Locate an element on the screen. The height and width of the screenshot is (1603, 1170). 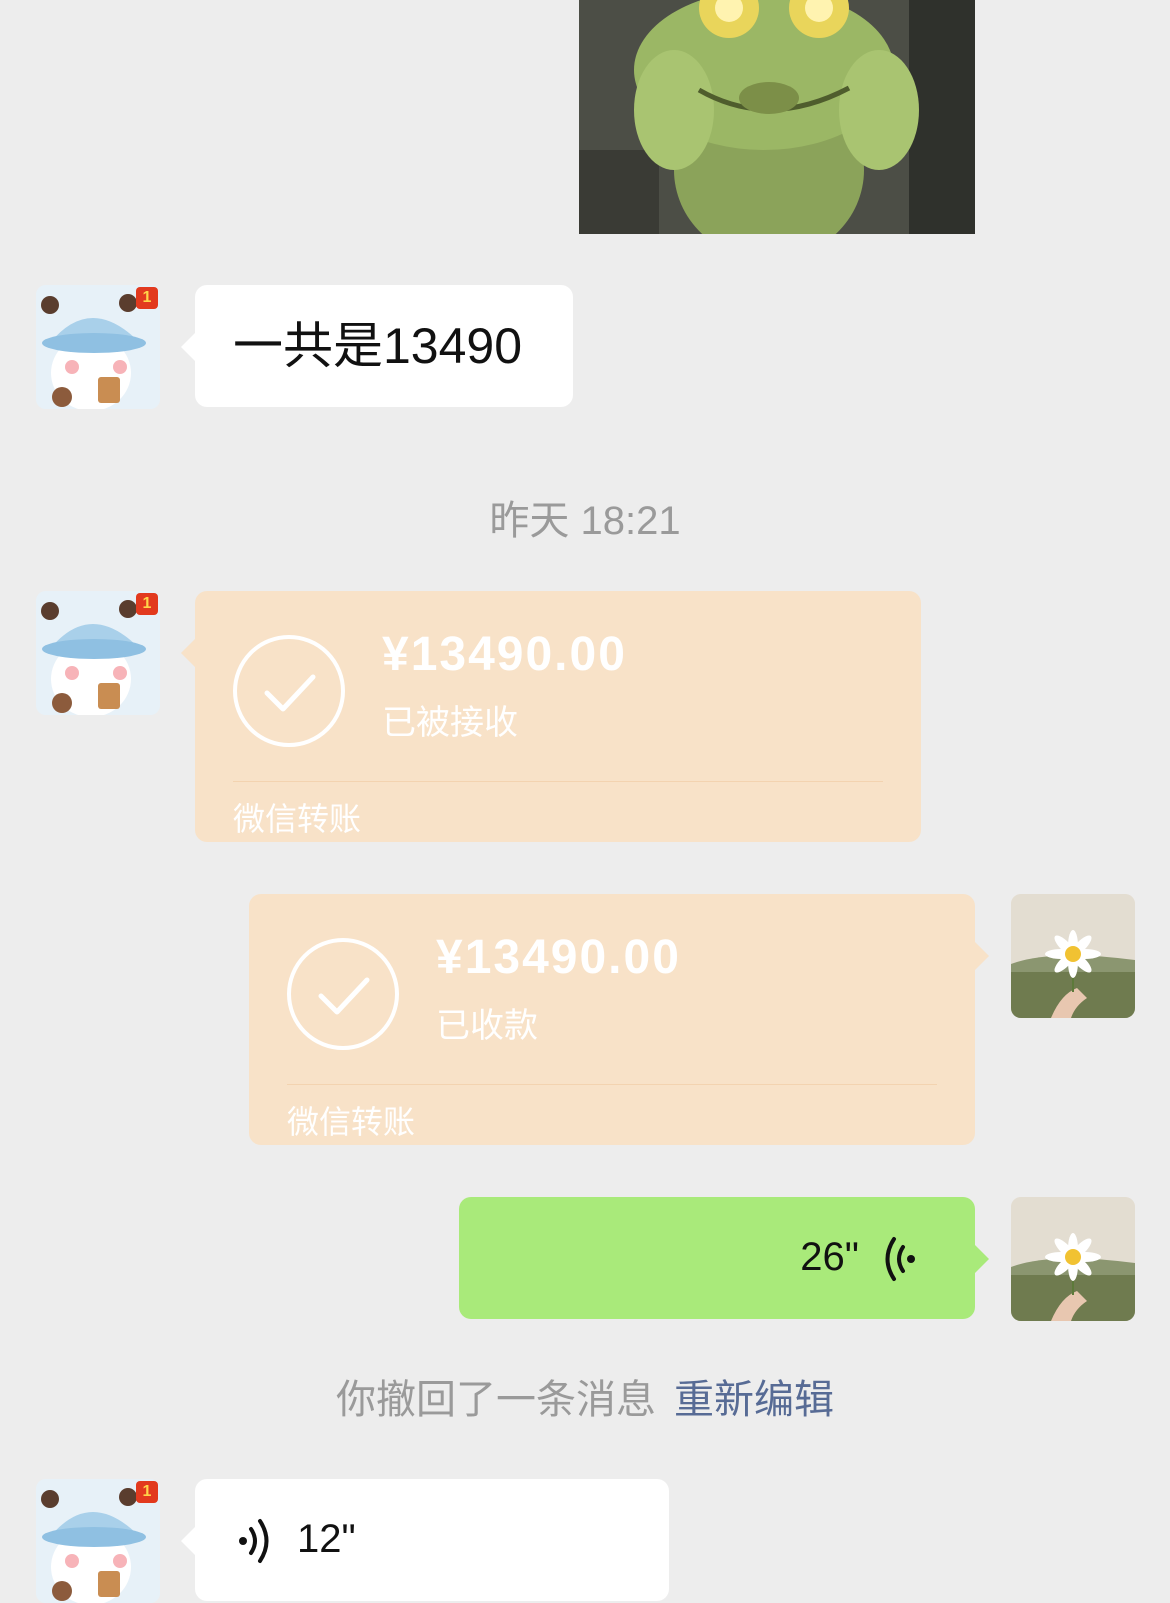
voice-duration: 26" is located at coordinates (829, 1257).